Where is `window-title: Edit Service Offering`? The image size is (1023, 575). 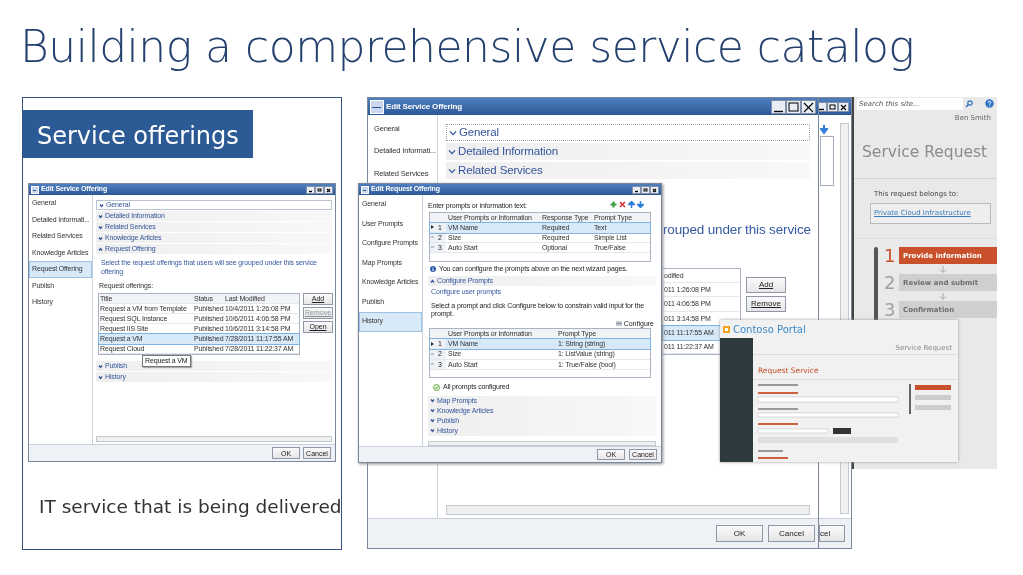
window-title: Edit Service Offering is located at coordinates (424, 106).